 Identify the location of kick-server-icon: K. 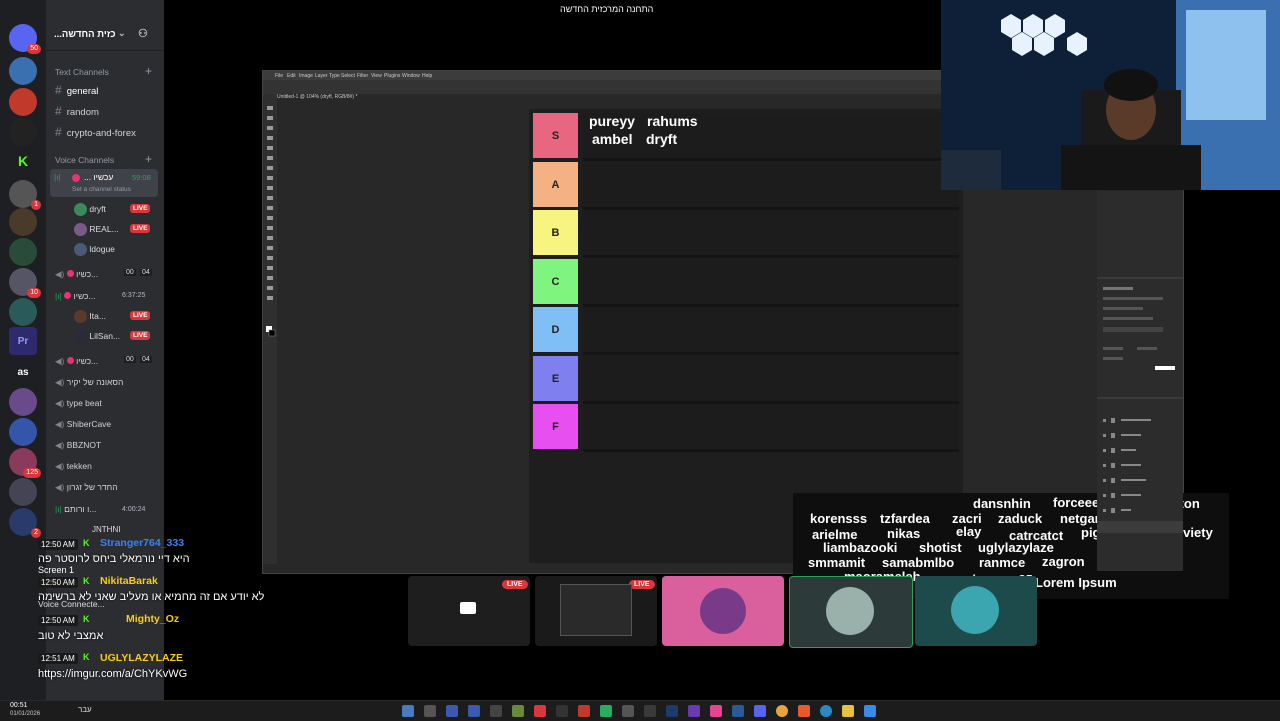
(23, 161).